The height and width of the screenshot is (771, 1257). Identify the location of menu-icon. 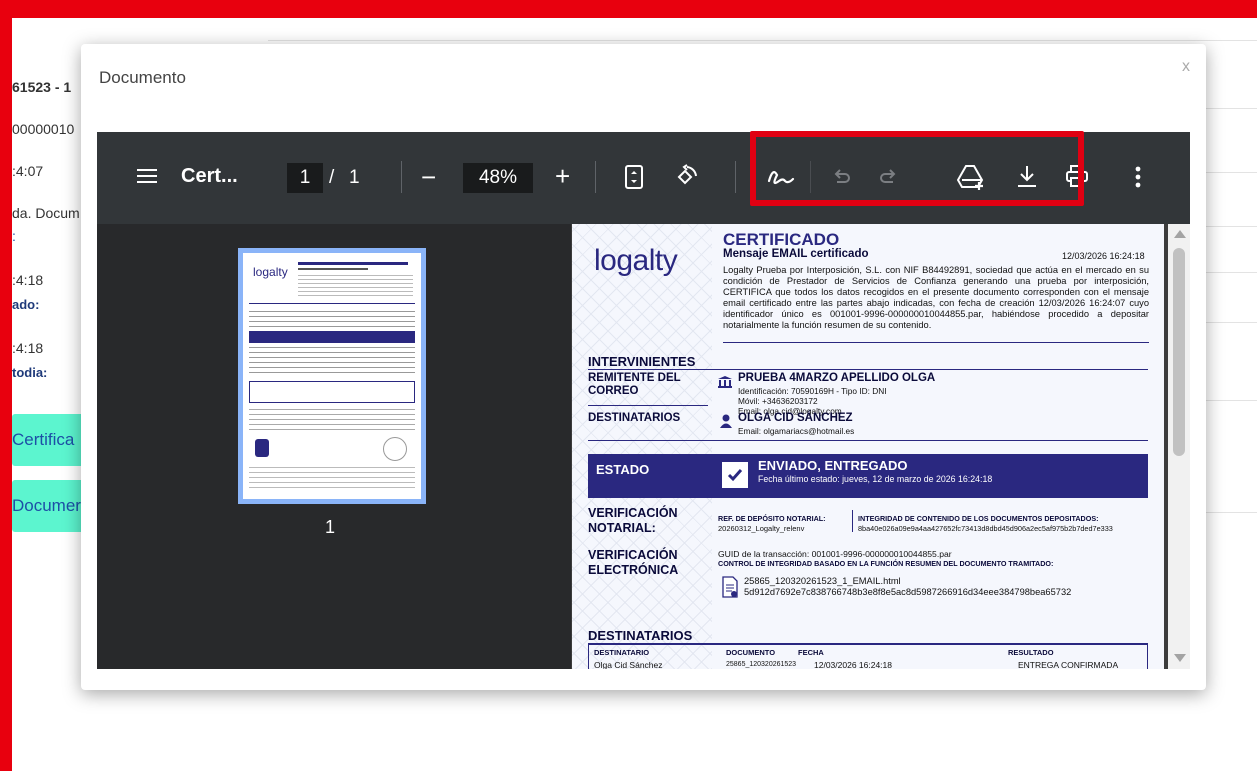
(147, 178).